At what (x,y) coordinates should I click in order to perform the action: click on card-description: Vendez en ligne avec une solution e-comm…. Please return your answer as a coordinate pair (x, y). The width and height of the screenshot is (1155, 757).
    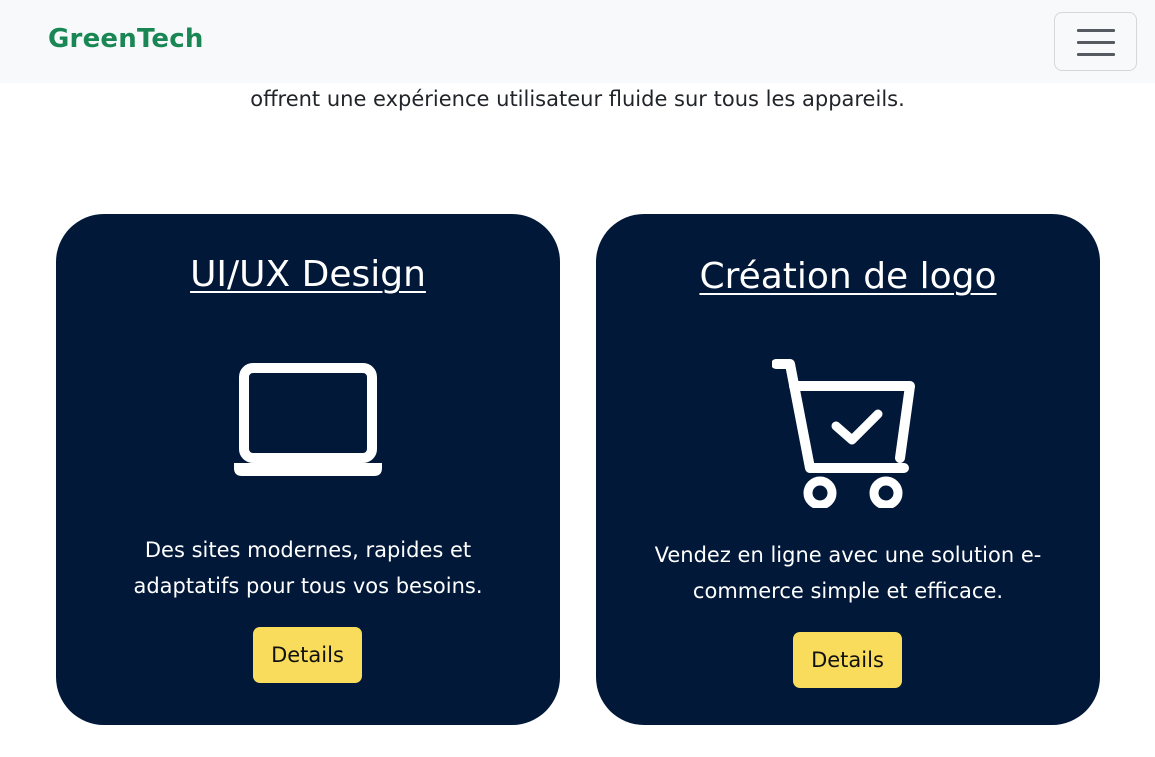
    Looking at the image, I should click on (848, 573).